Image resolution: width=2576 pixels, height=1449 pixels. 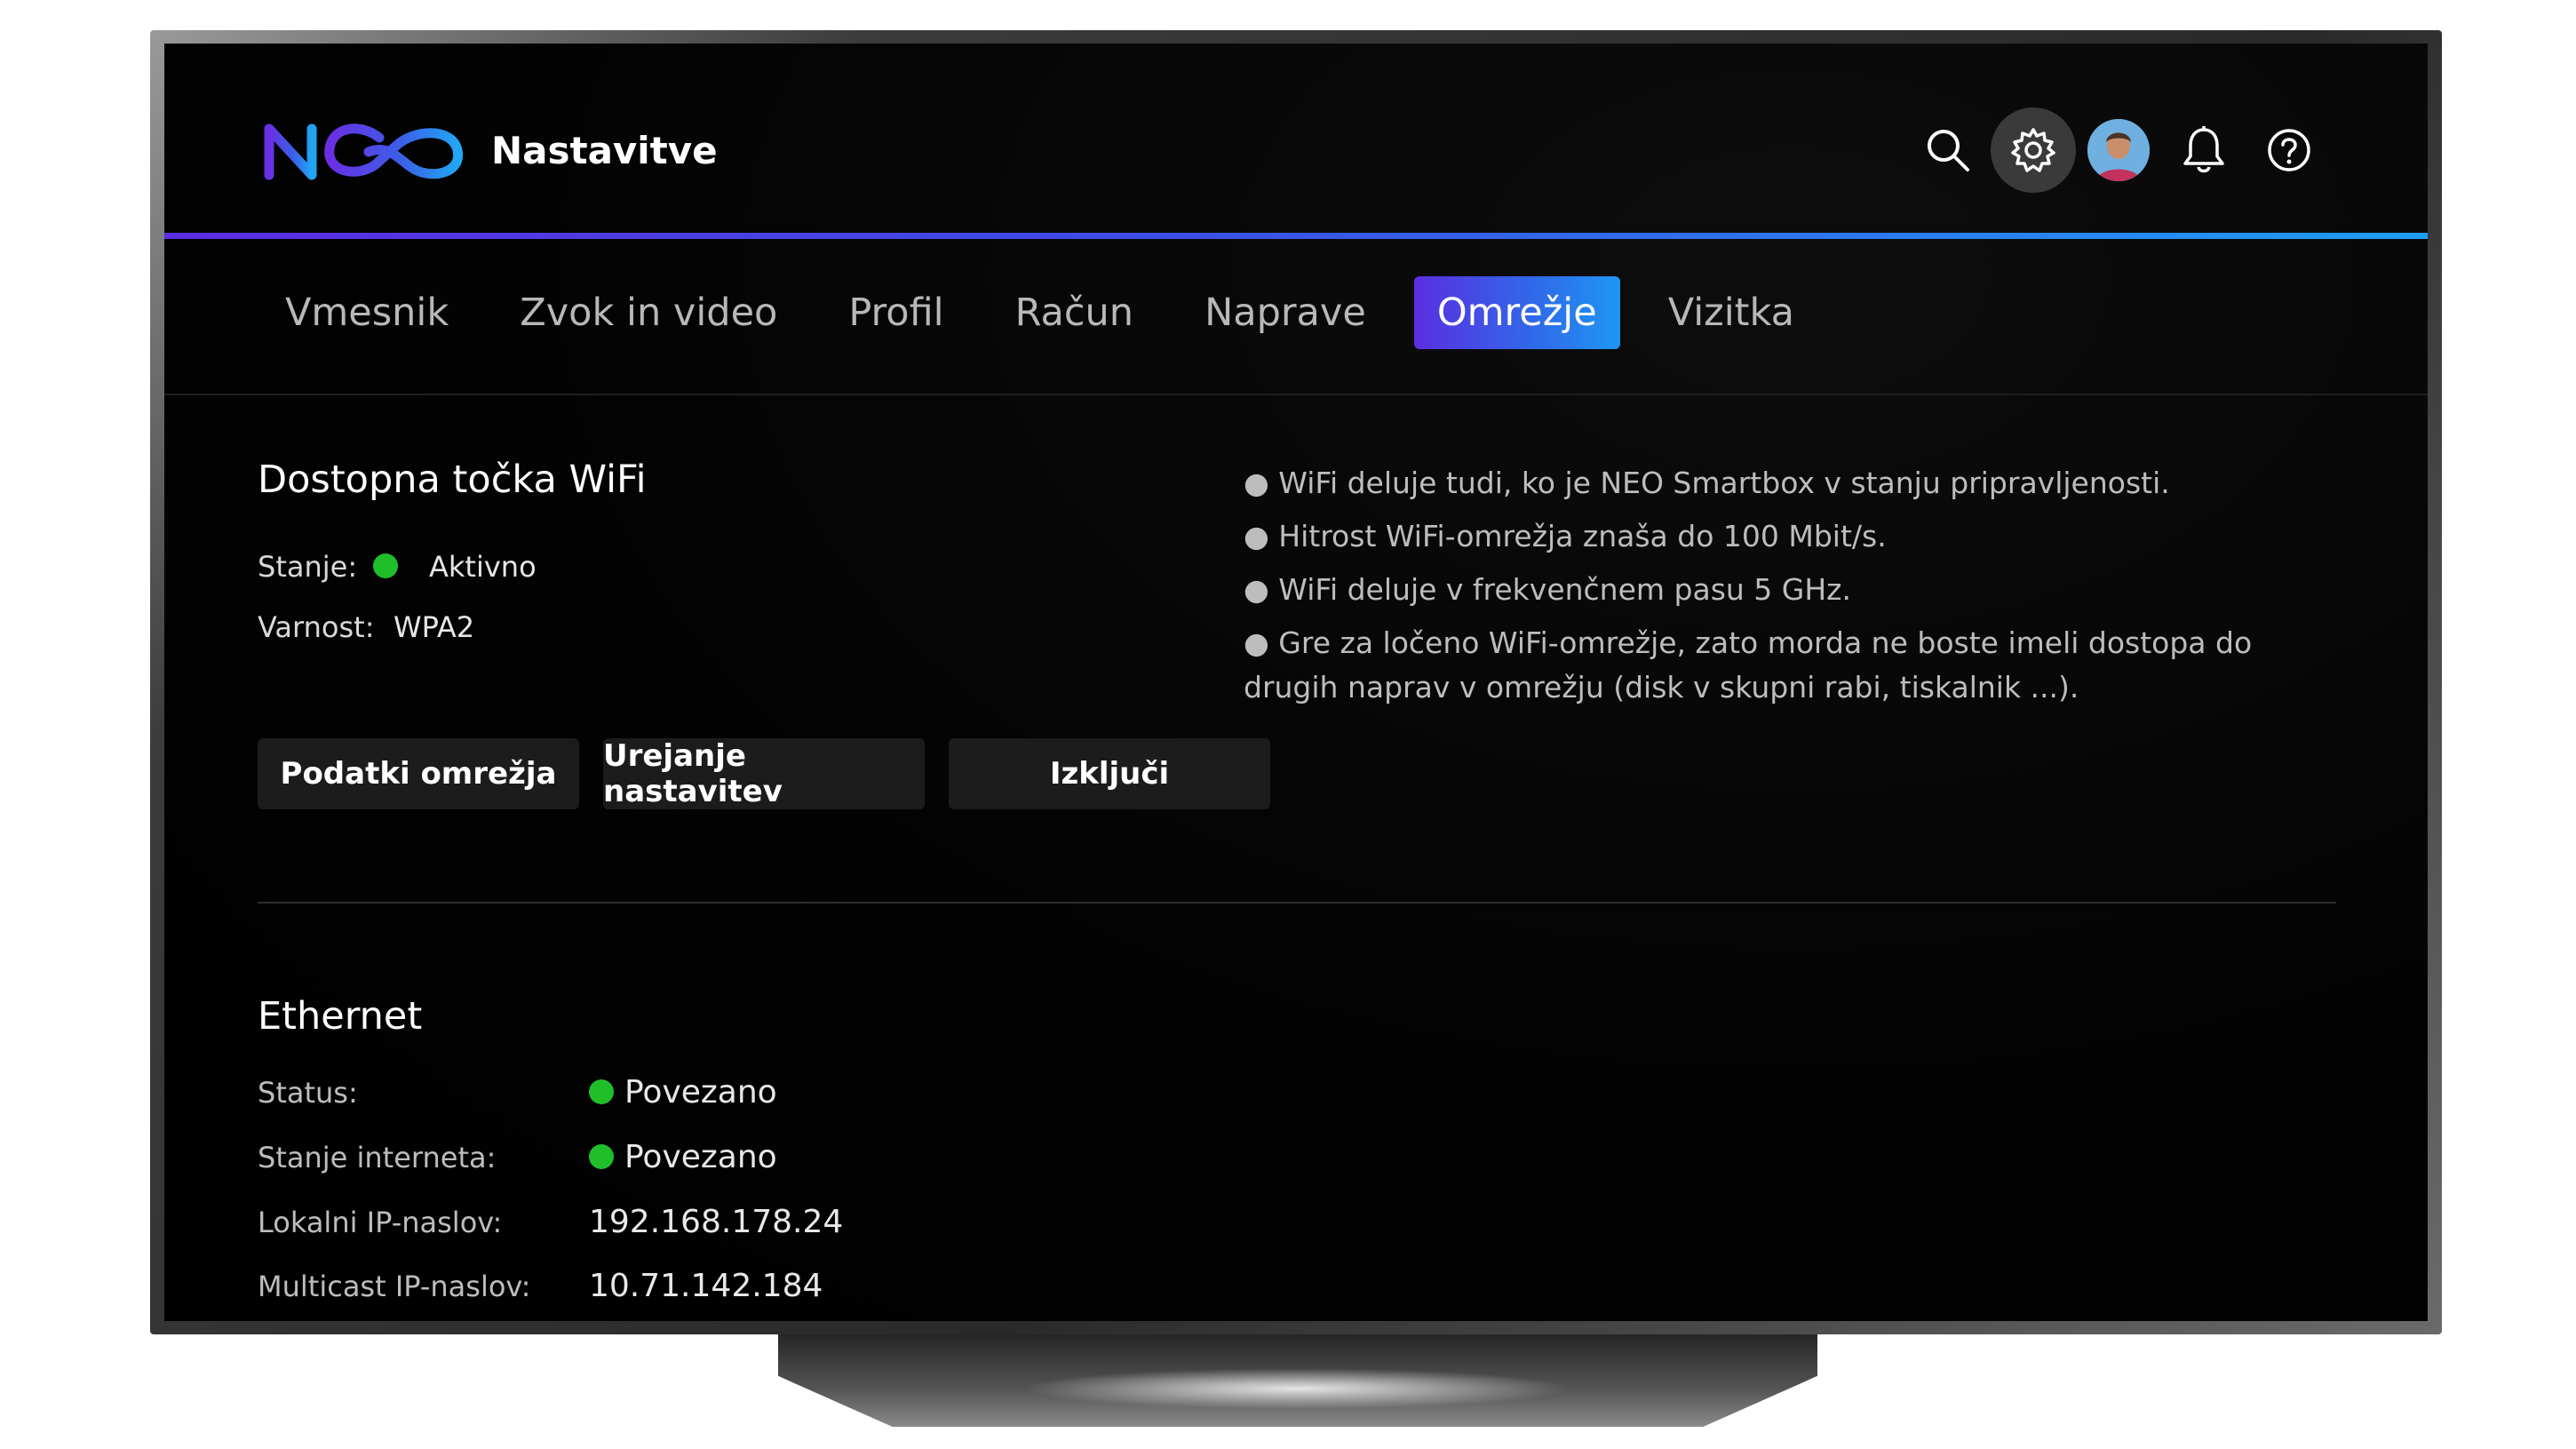 I want to click on notifications-button, so click(x=2203, y=150).